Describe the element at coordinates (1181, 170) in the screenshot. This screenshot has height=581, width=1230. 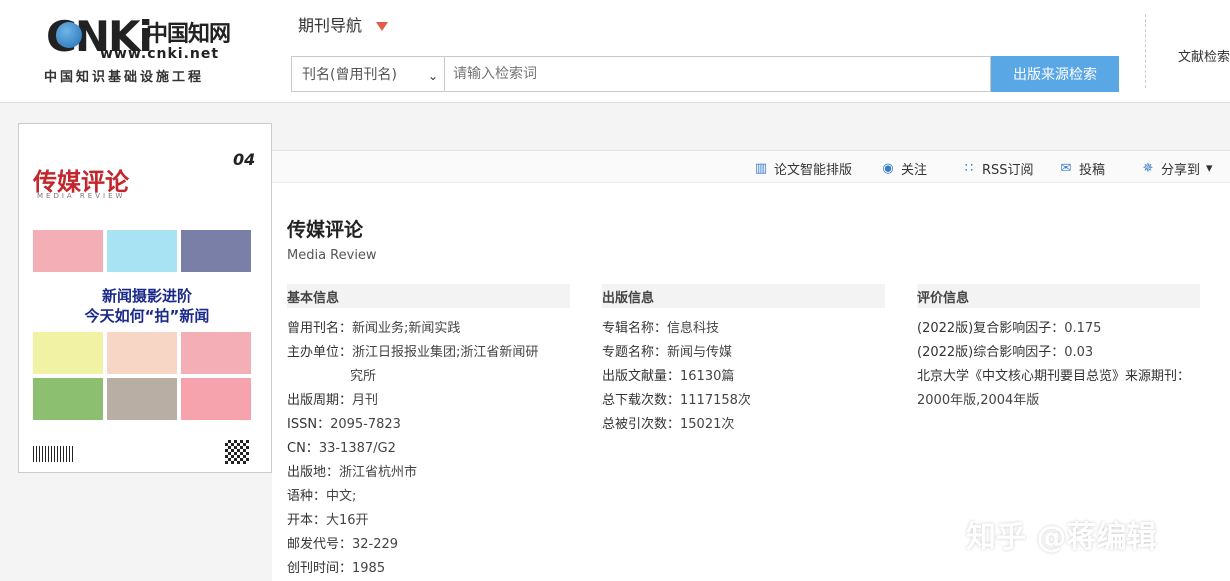
I see `share-label: 分享到` at that location.